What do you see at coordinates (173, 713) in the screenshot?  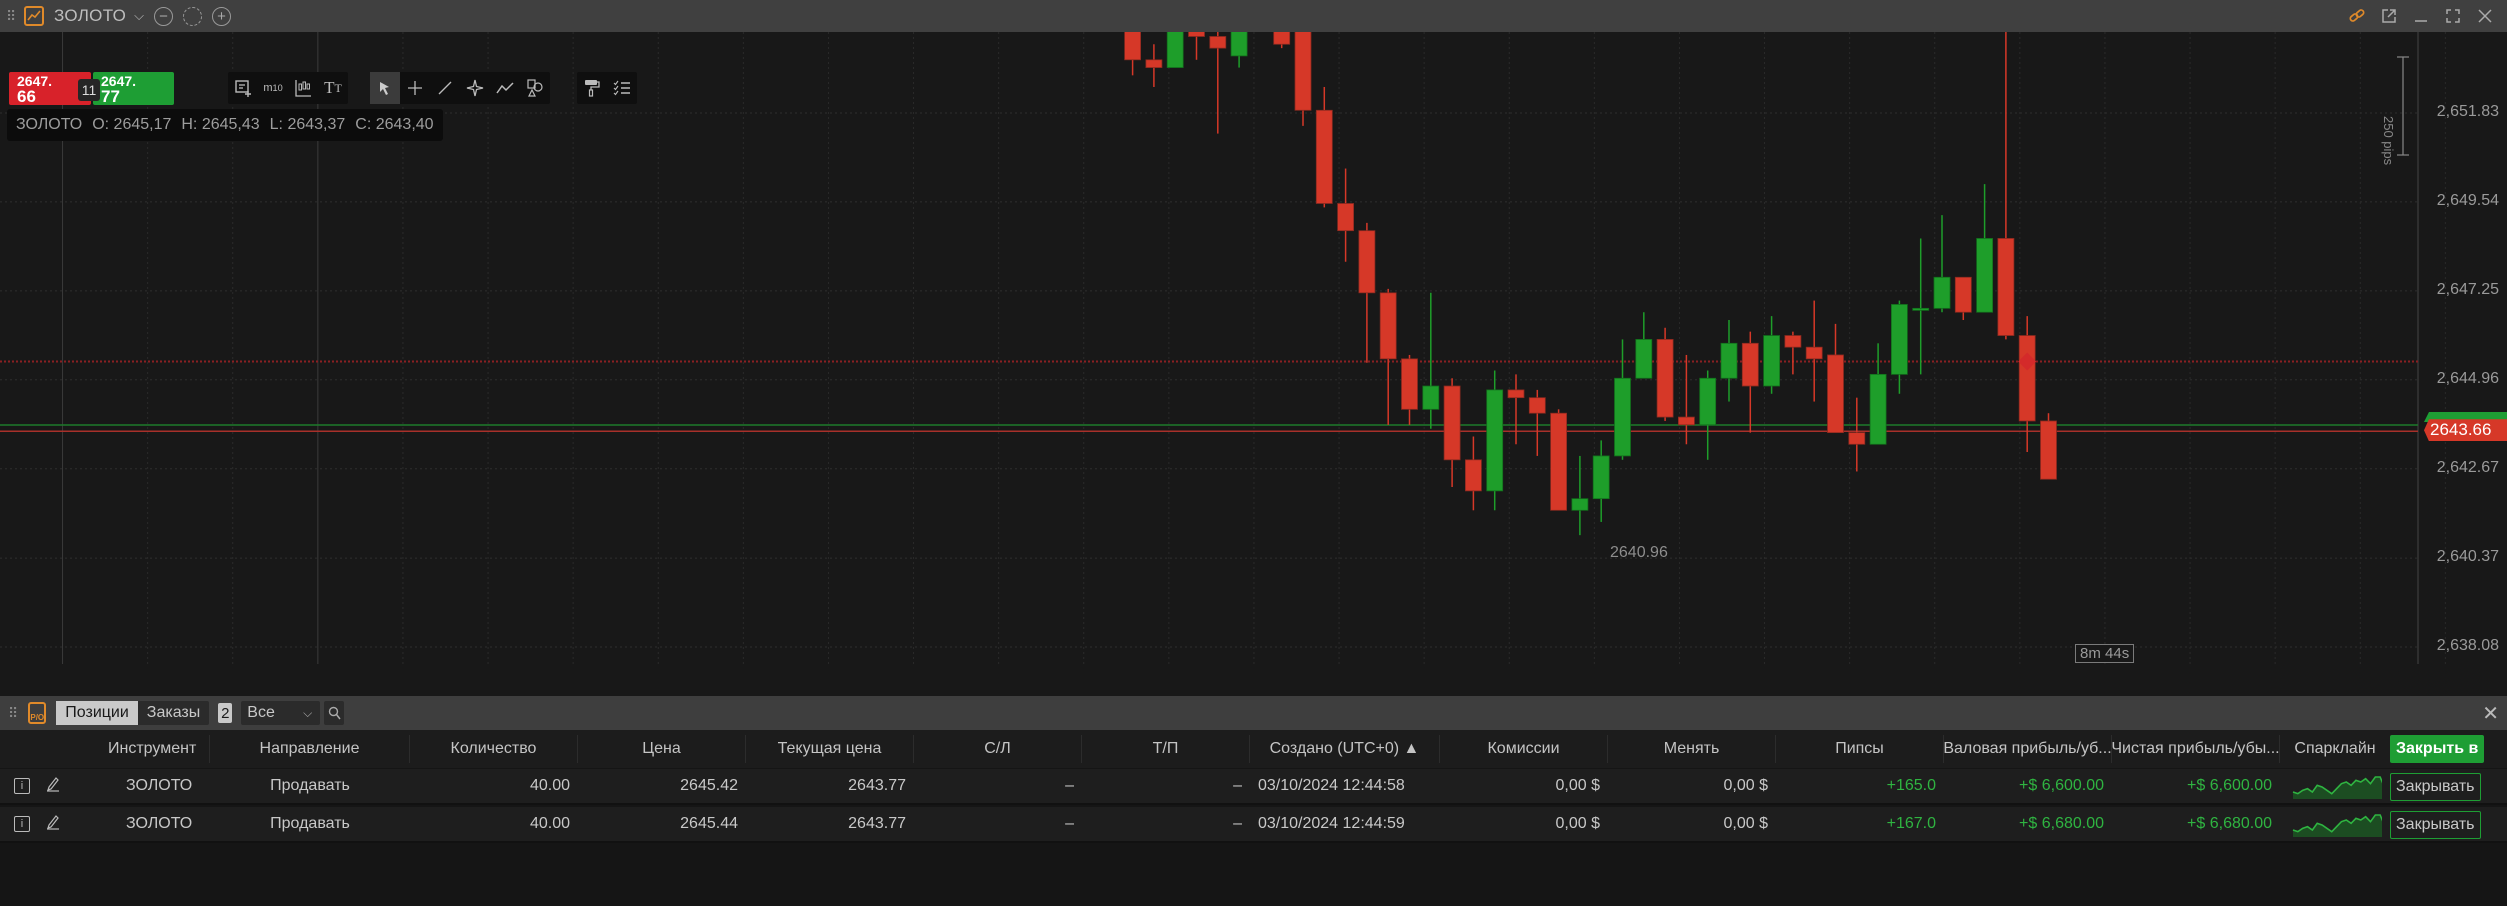 I see `tab-orders: Заказы` at bounding box center [173, 713].